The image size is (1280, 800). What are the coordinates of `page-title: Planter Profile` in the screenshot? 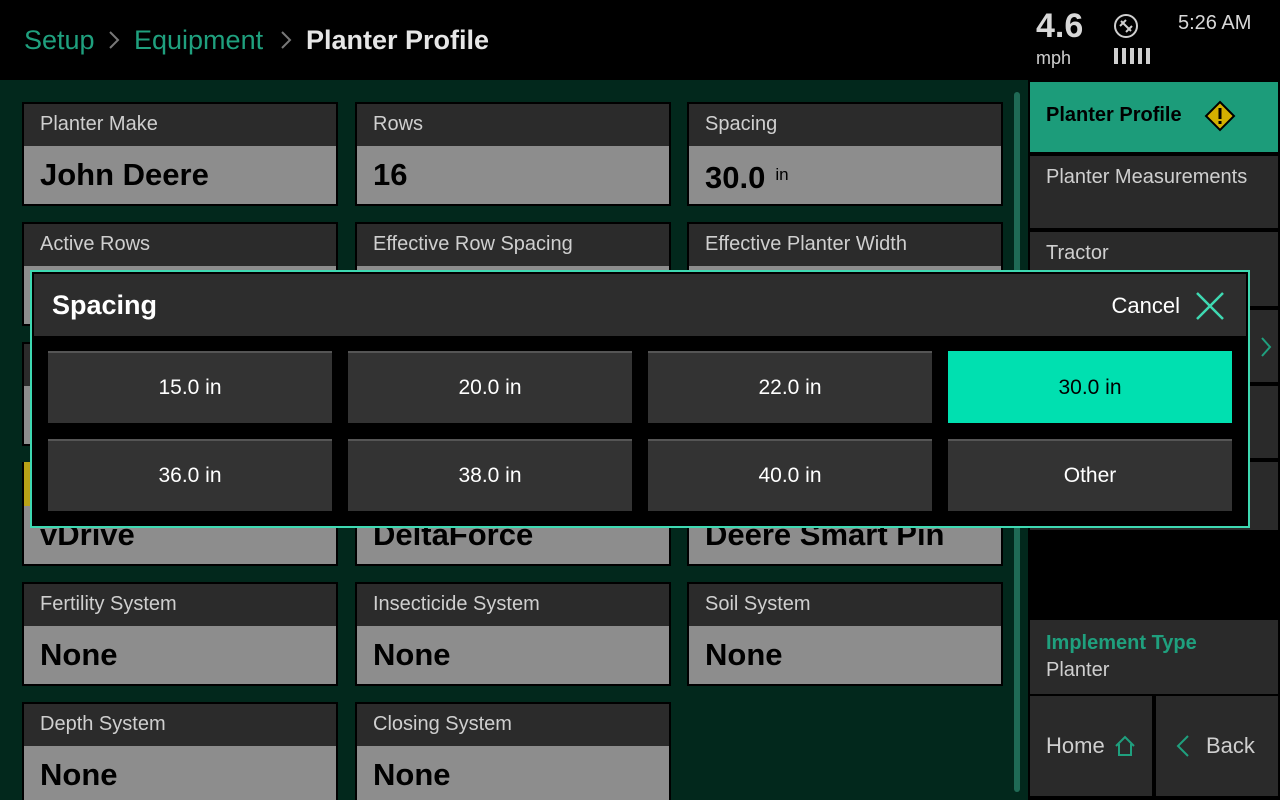 It's located at (398, 40).